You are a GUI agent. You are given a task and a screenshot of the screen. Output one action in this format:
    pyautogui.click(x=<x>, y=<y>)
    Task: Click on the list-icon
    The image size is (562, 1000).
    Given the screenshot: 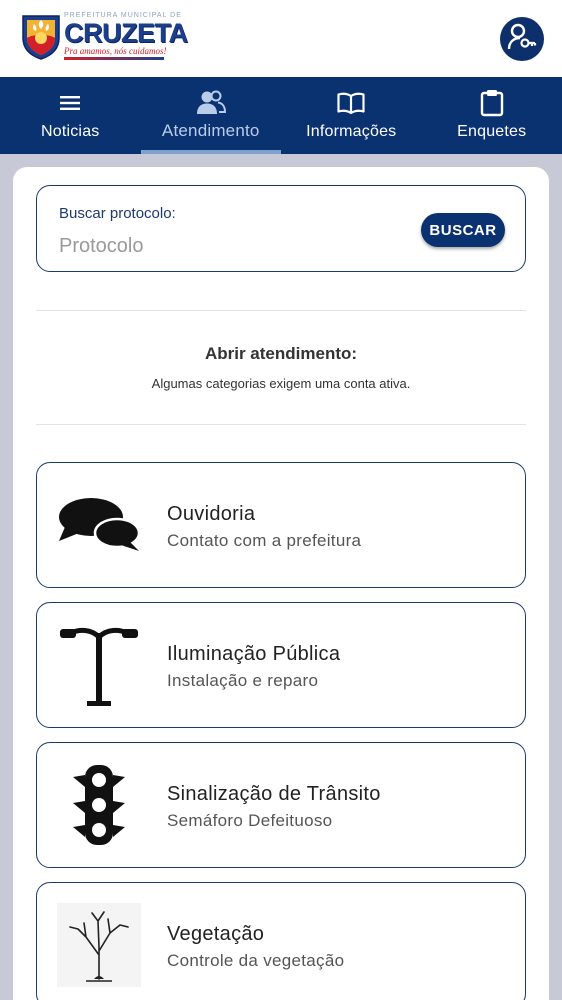 What is the action you would take?
    pyautogui.click(x=70, y=103)
    